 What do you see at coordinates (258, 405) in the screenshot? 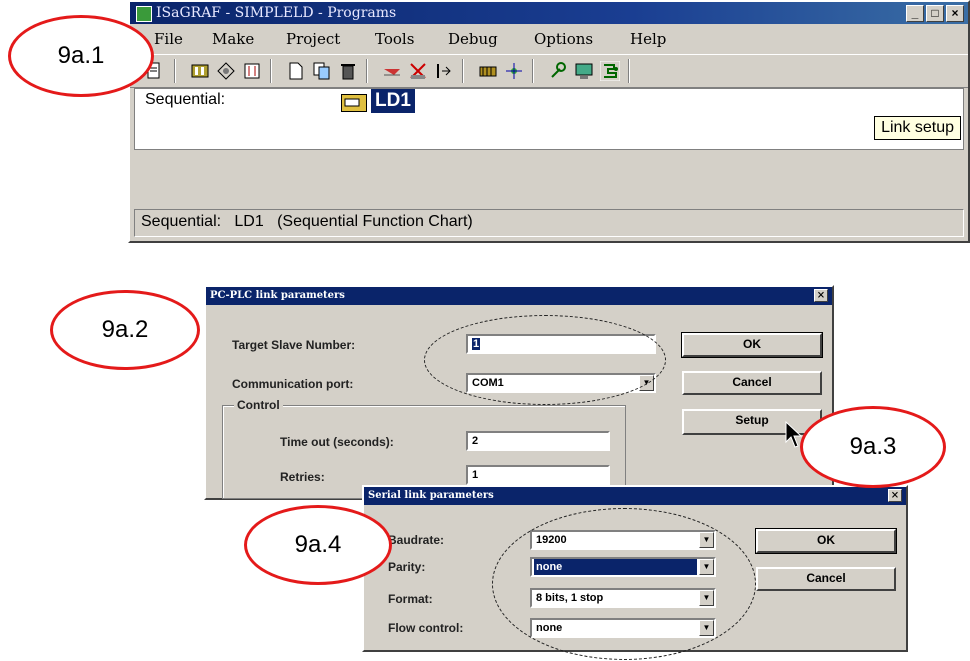
I see `control-group-label: Control` at bounding box center [258, 405].